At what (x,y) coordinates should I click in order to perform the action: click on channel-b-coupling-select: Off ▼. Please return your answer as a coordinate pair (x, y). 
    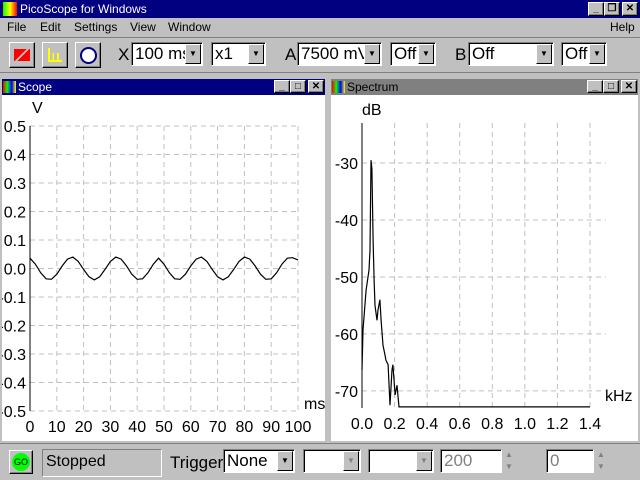
    Looking at the image, I should click on (584, 54).